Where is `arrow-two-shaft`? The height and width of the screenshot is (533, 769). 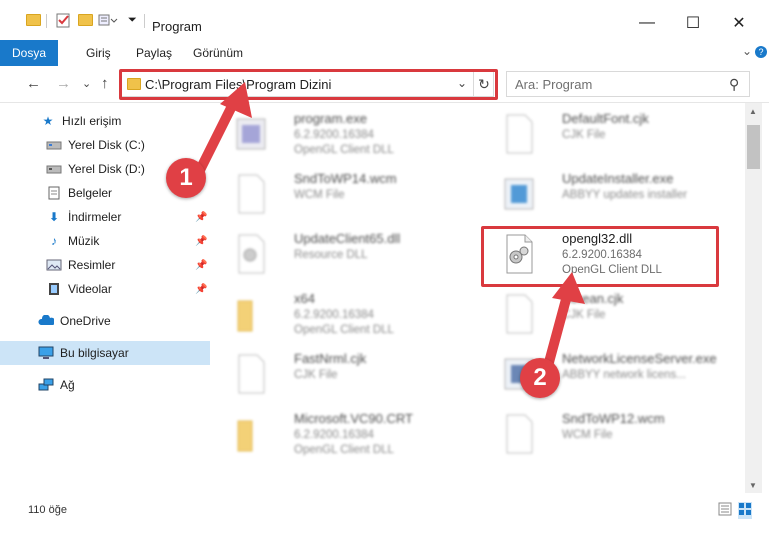
arrow-two-shaft is located at coordinates (558, 329).